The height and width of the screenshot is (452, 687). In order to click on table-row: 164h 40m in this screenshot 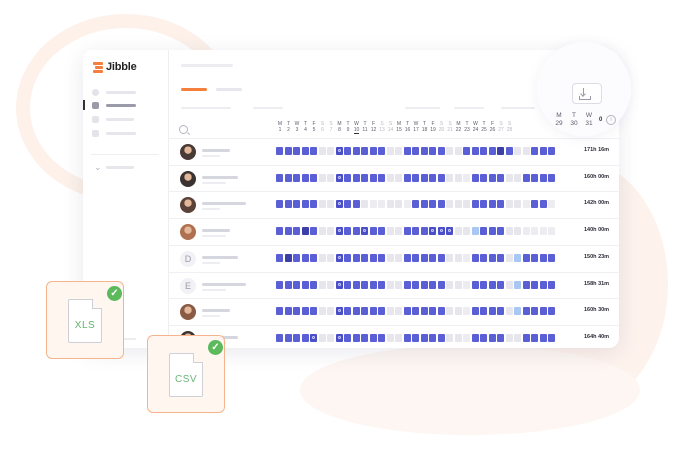, I will do `click(393, 336)`.